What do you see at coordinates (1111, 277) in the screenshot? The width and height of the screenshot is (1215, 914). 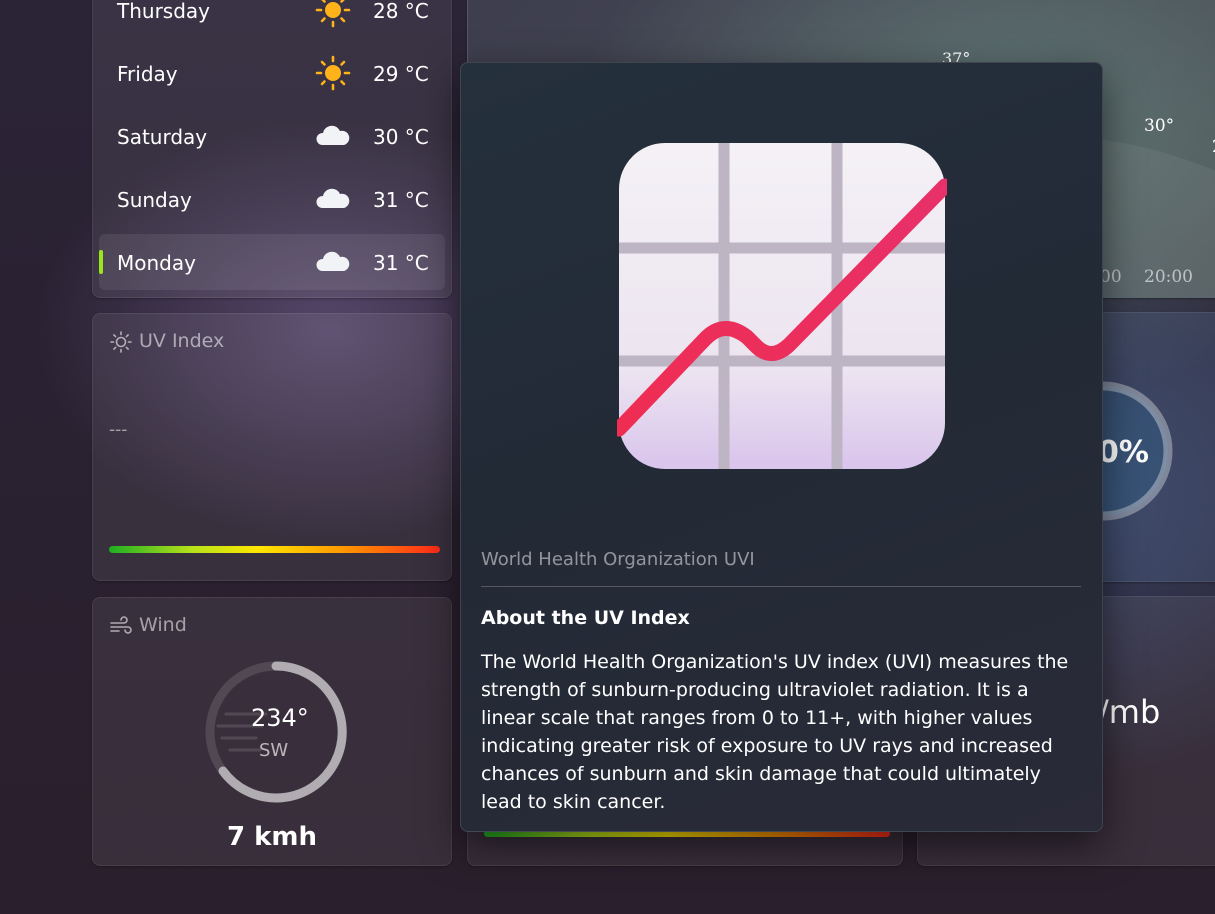 I see `chart-time-label: 00` at bounding box center [1111, 277].